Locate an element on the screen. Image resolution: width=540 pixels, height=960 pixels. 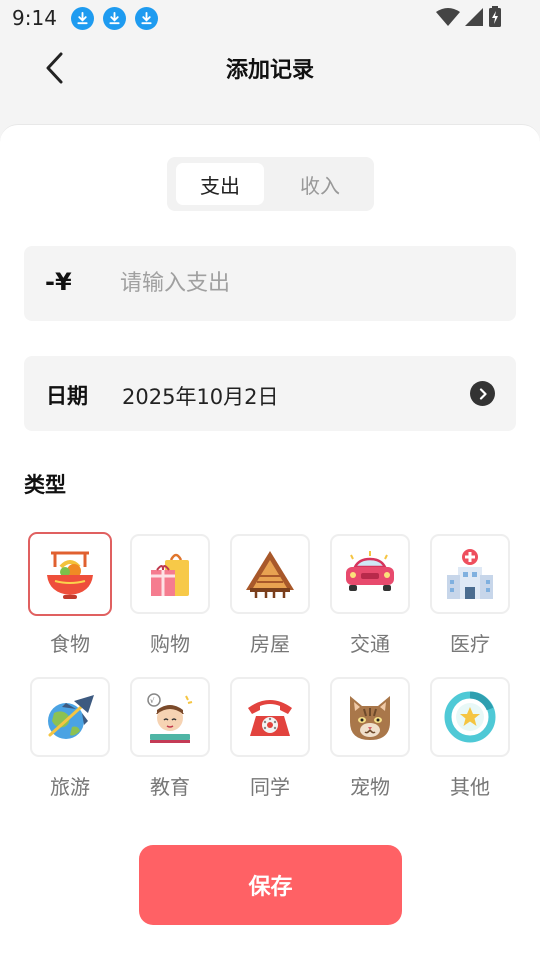
cat-icon is located at coordinates (370, 718).